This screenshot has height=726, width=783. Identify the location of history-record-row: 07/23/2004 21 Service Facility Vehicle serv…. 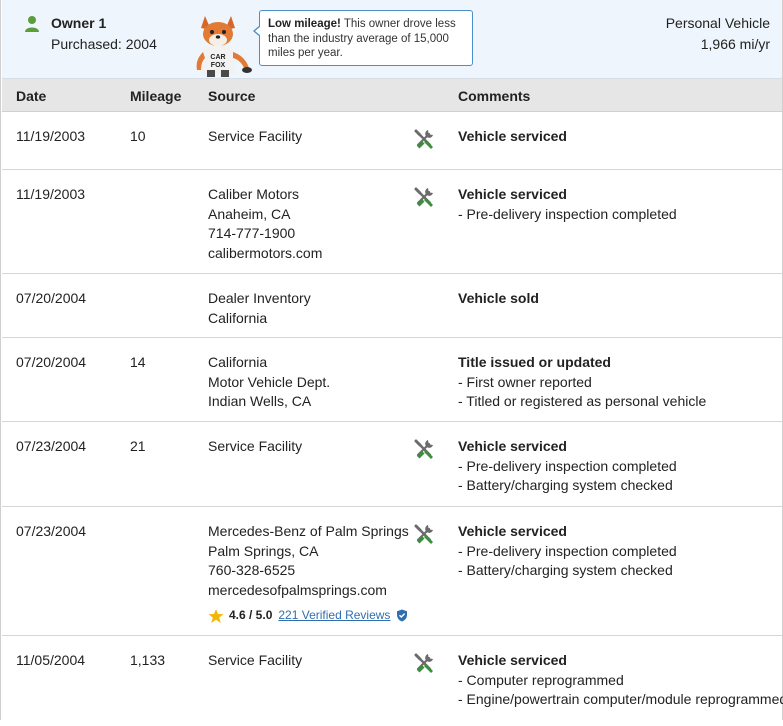
(392, 464).